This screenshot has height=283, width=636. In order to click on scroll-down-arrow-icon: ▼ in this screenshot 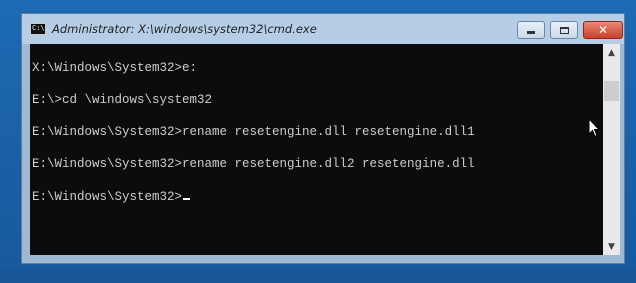, I will do `click(611, 246)`.